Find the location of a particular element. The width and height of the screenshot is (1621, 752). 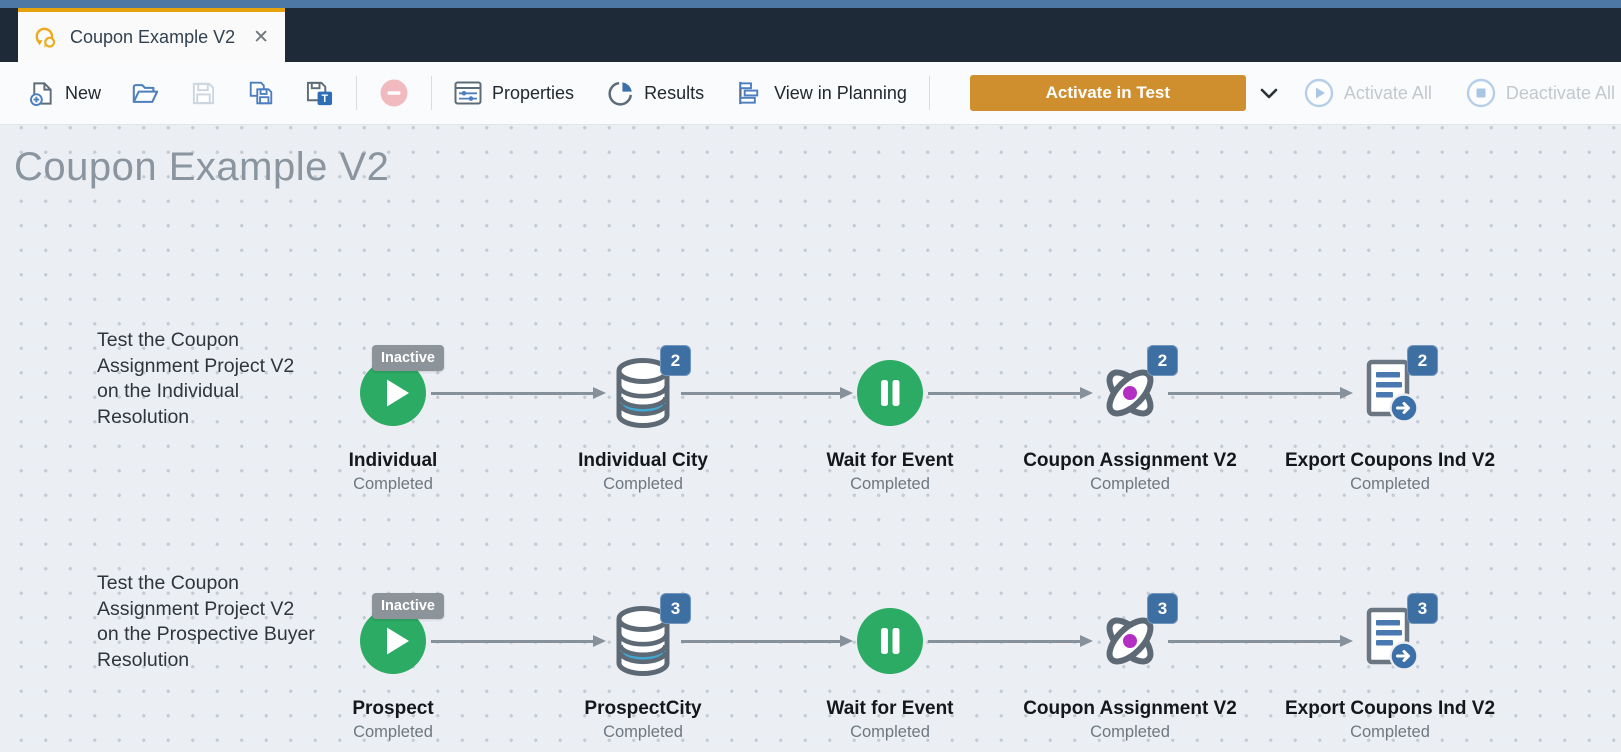

open-button is located at coordinates (145, 93).